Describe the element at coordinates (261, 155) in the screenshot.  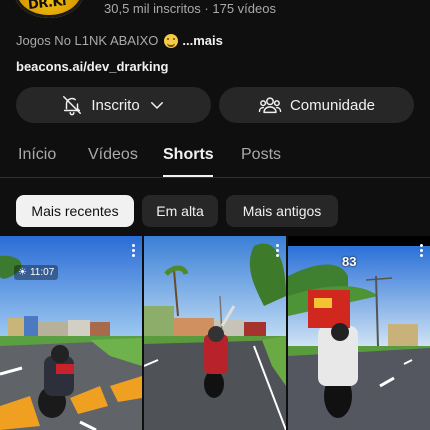
I see `tab-posts: Posts` at that location.